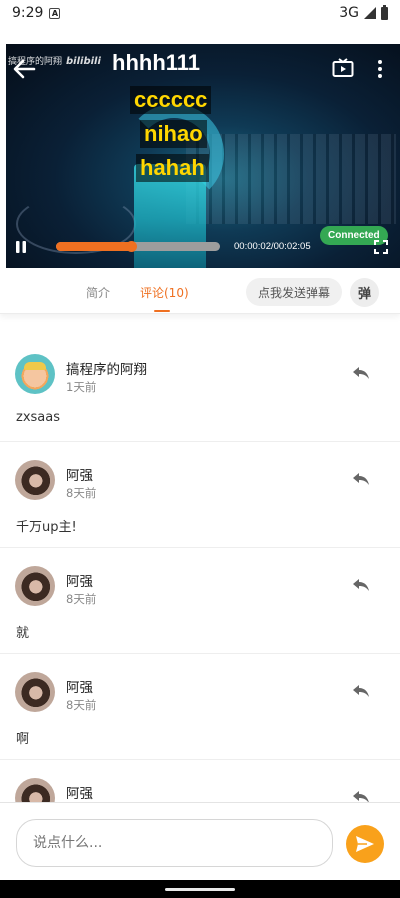 The image size is (400, 898). What do you see at coordinates (172, 168) in the screenshot?
I see `danmaku-item: hahah` at bounding box center [172, 168].